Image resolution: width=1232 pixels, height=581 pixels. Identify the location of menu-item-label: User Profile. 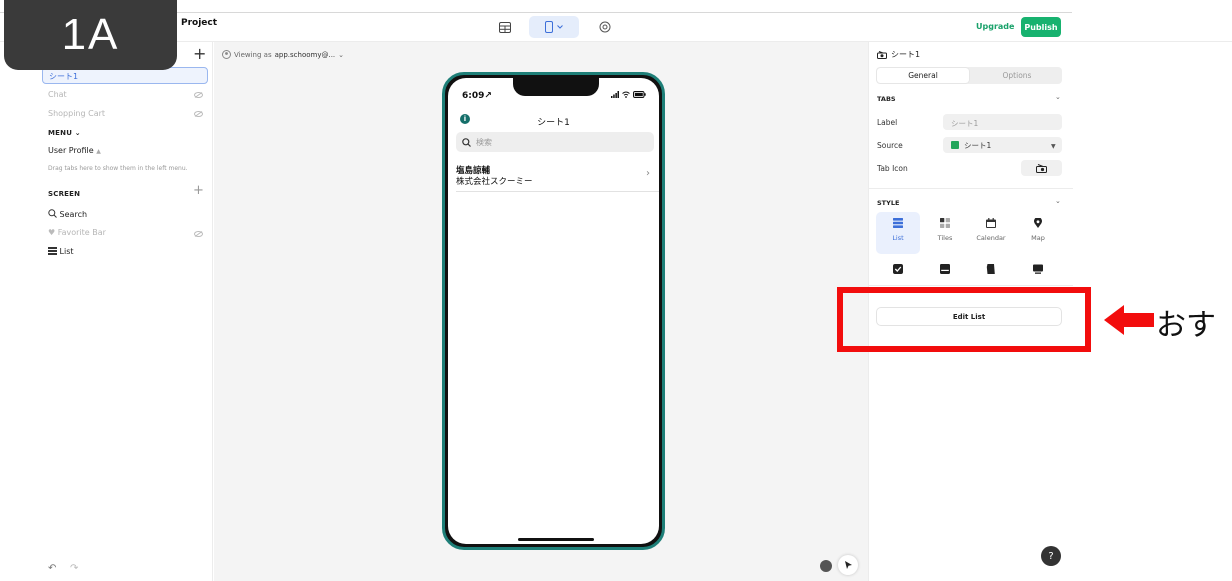
(71, 150).